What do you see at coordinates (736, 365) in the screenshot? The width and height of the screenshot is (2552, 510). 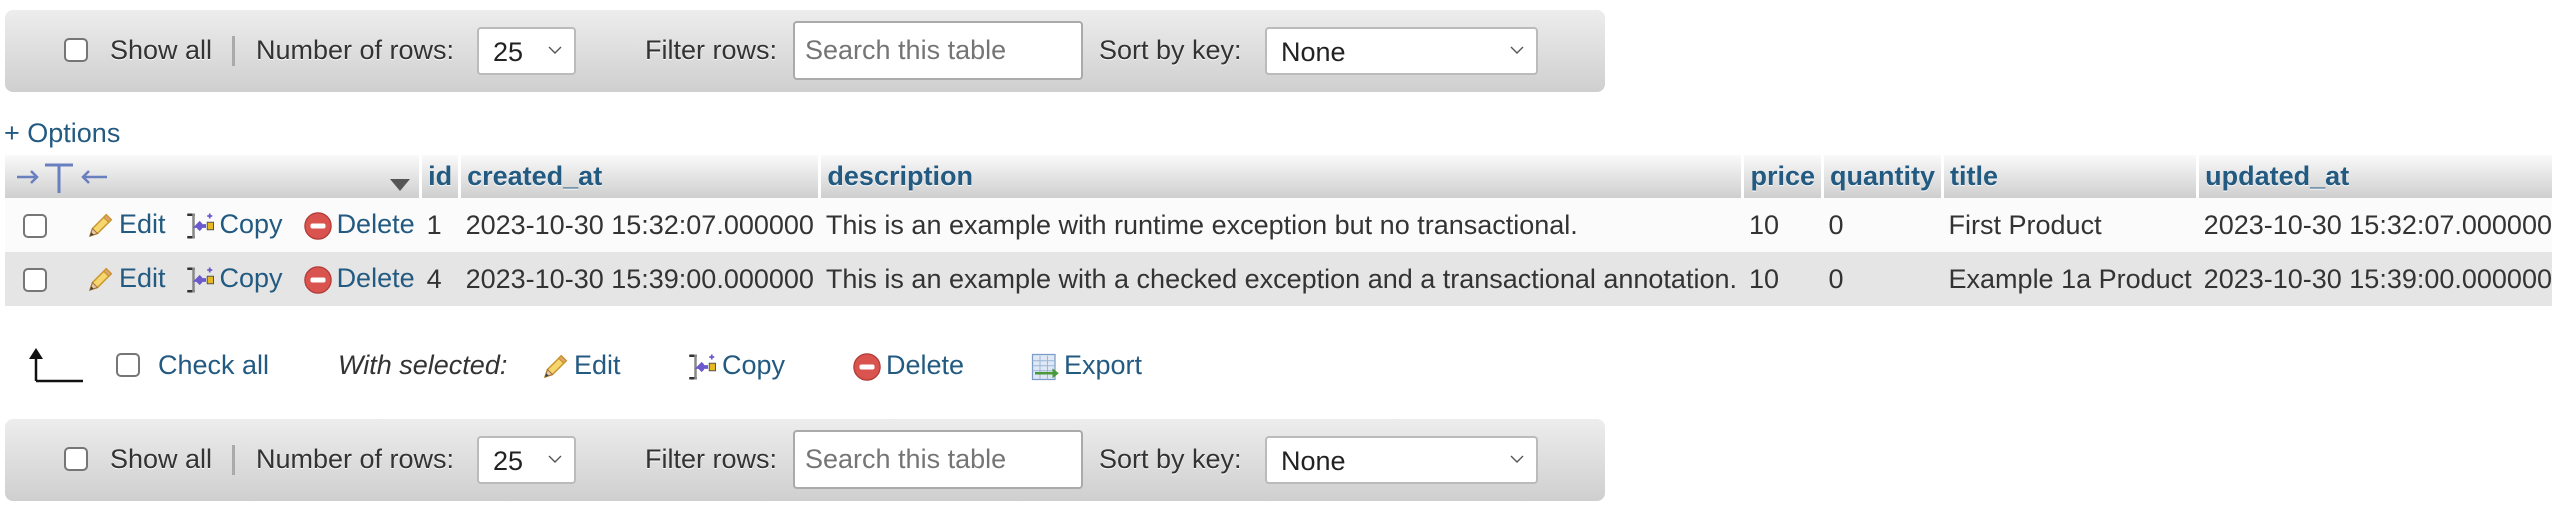 I see `bulk-copy-button: Copy` at bounding box center [736, 365].